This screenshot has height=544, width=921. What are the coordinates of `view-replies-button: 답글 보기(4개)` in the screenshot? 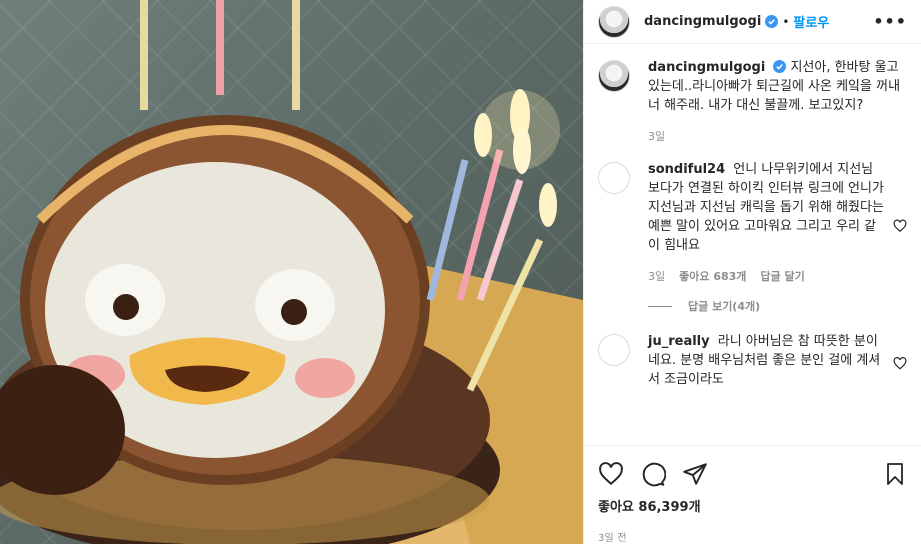 It's located at (777, 306).